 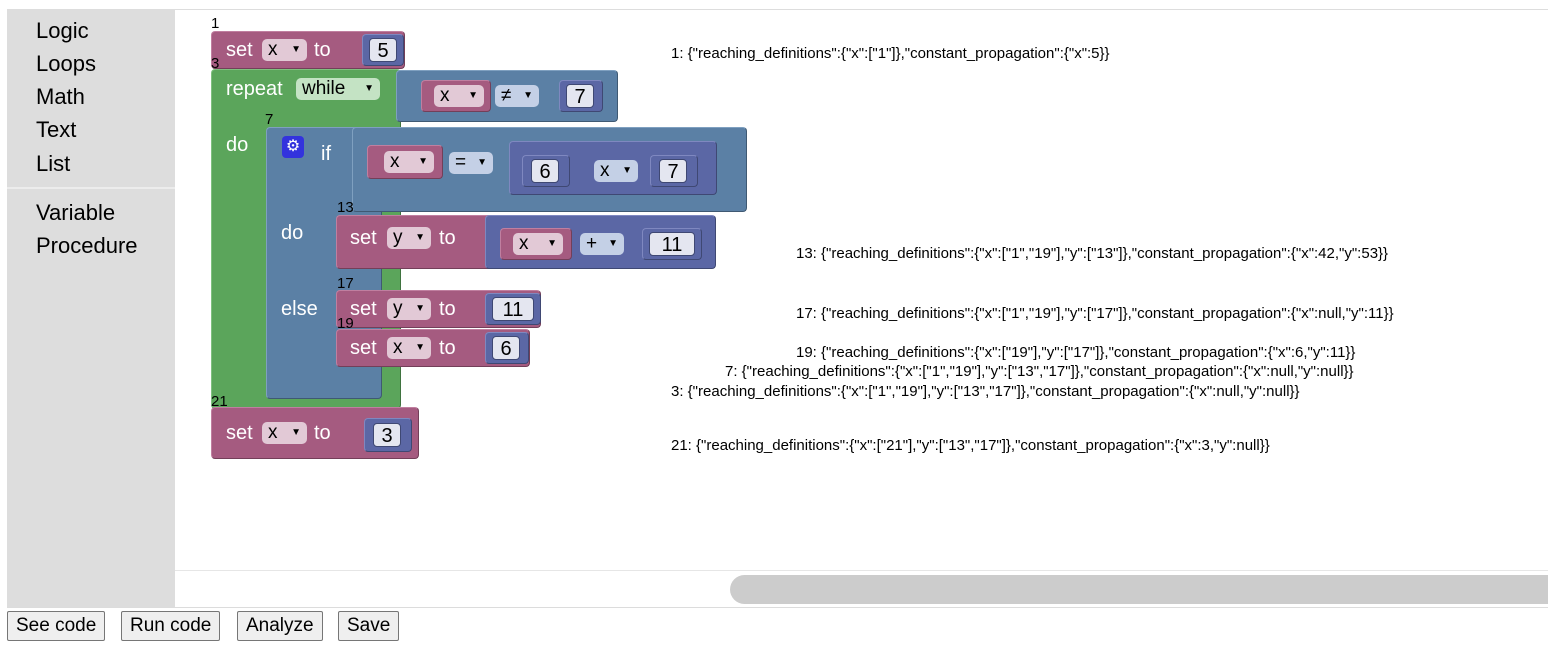 I want to click on arithmetic-block: 6 x ▼ 7, so click(x=613, y=168).